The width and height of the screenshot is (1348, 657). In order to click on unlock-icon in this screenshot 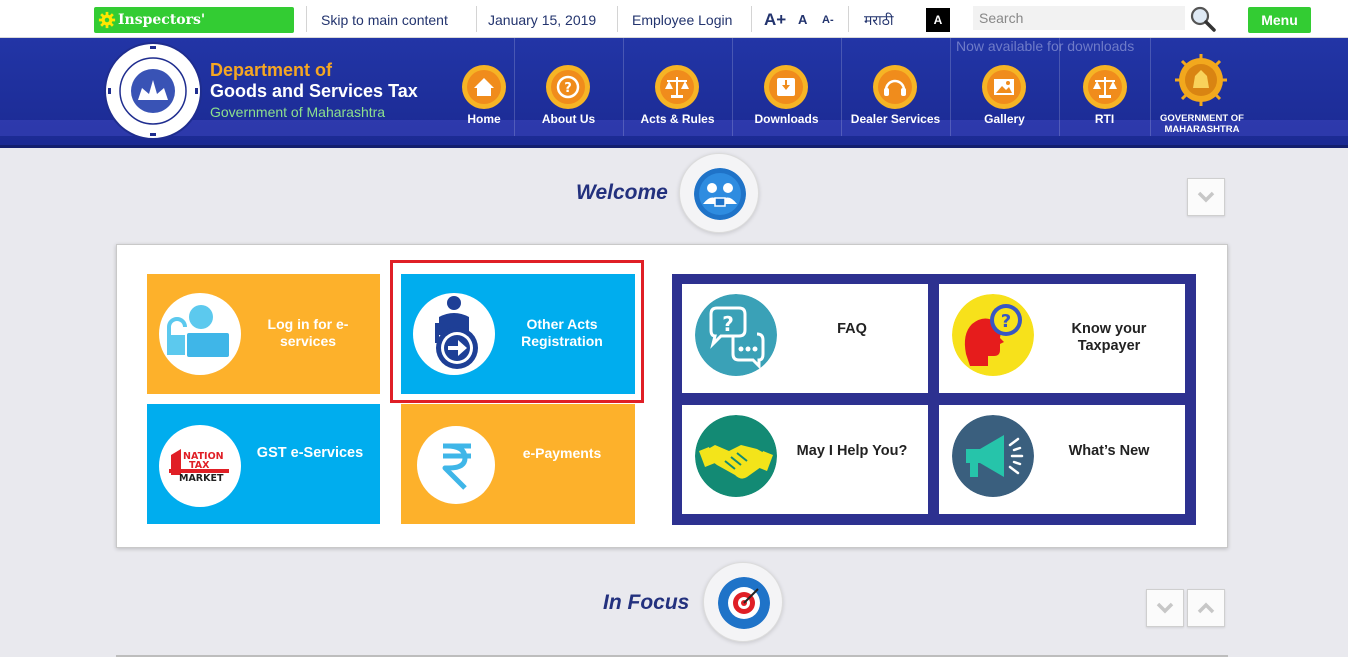, I will do `click(198, 331)`.